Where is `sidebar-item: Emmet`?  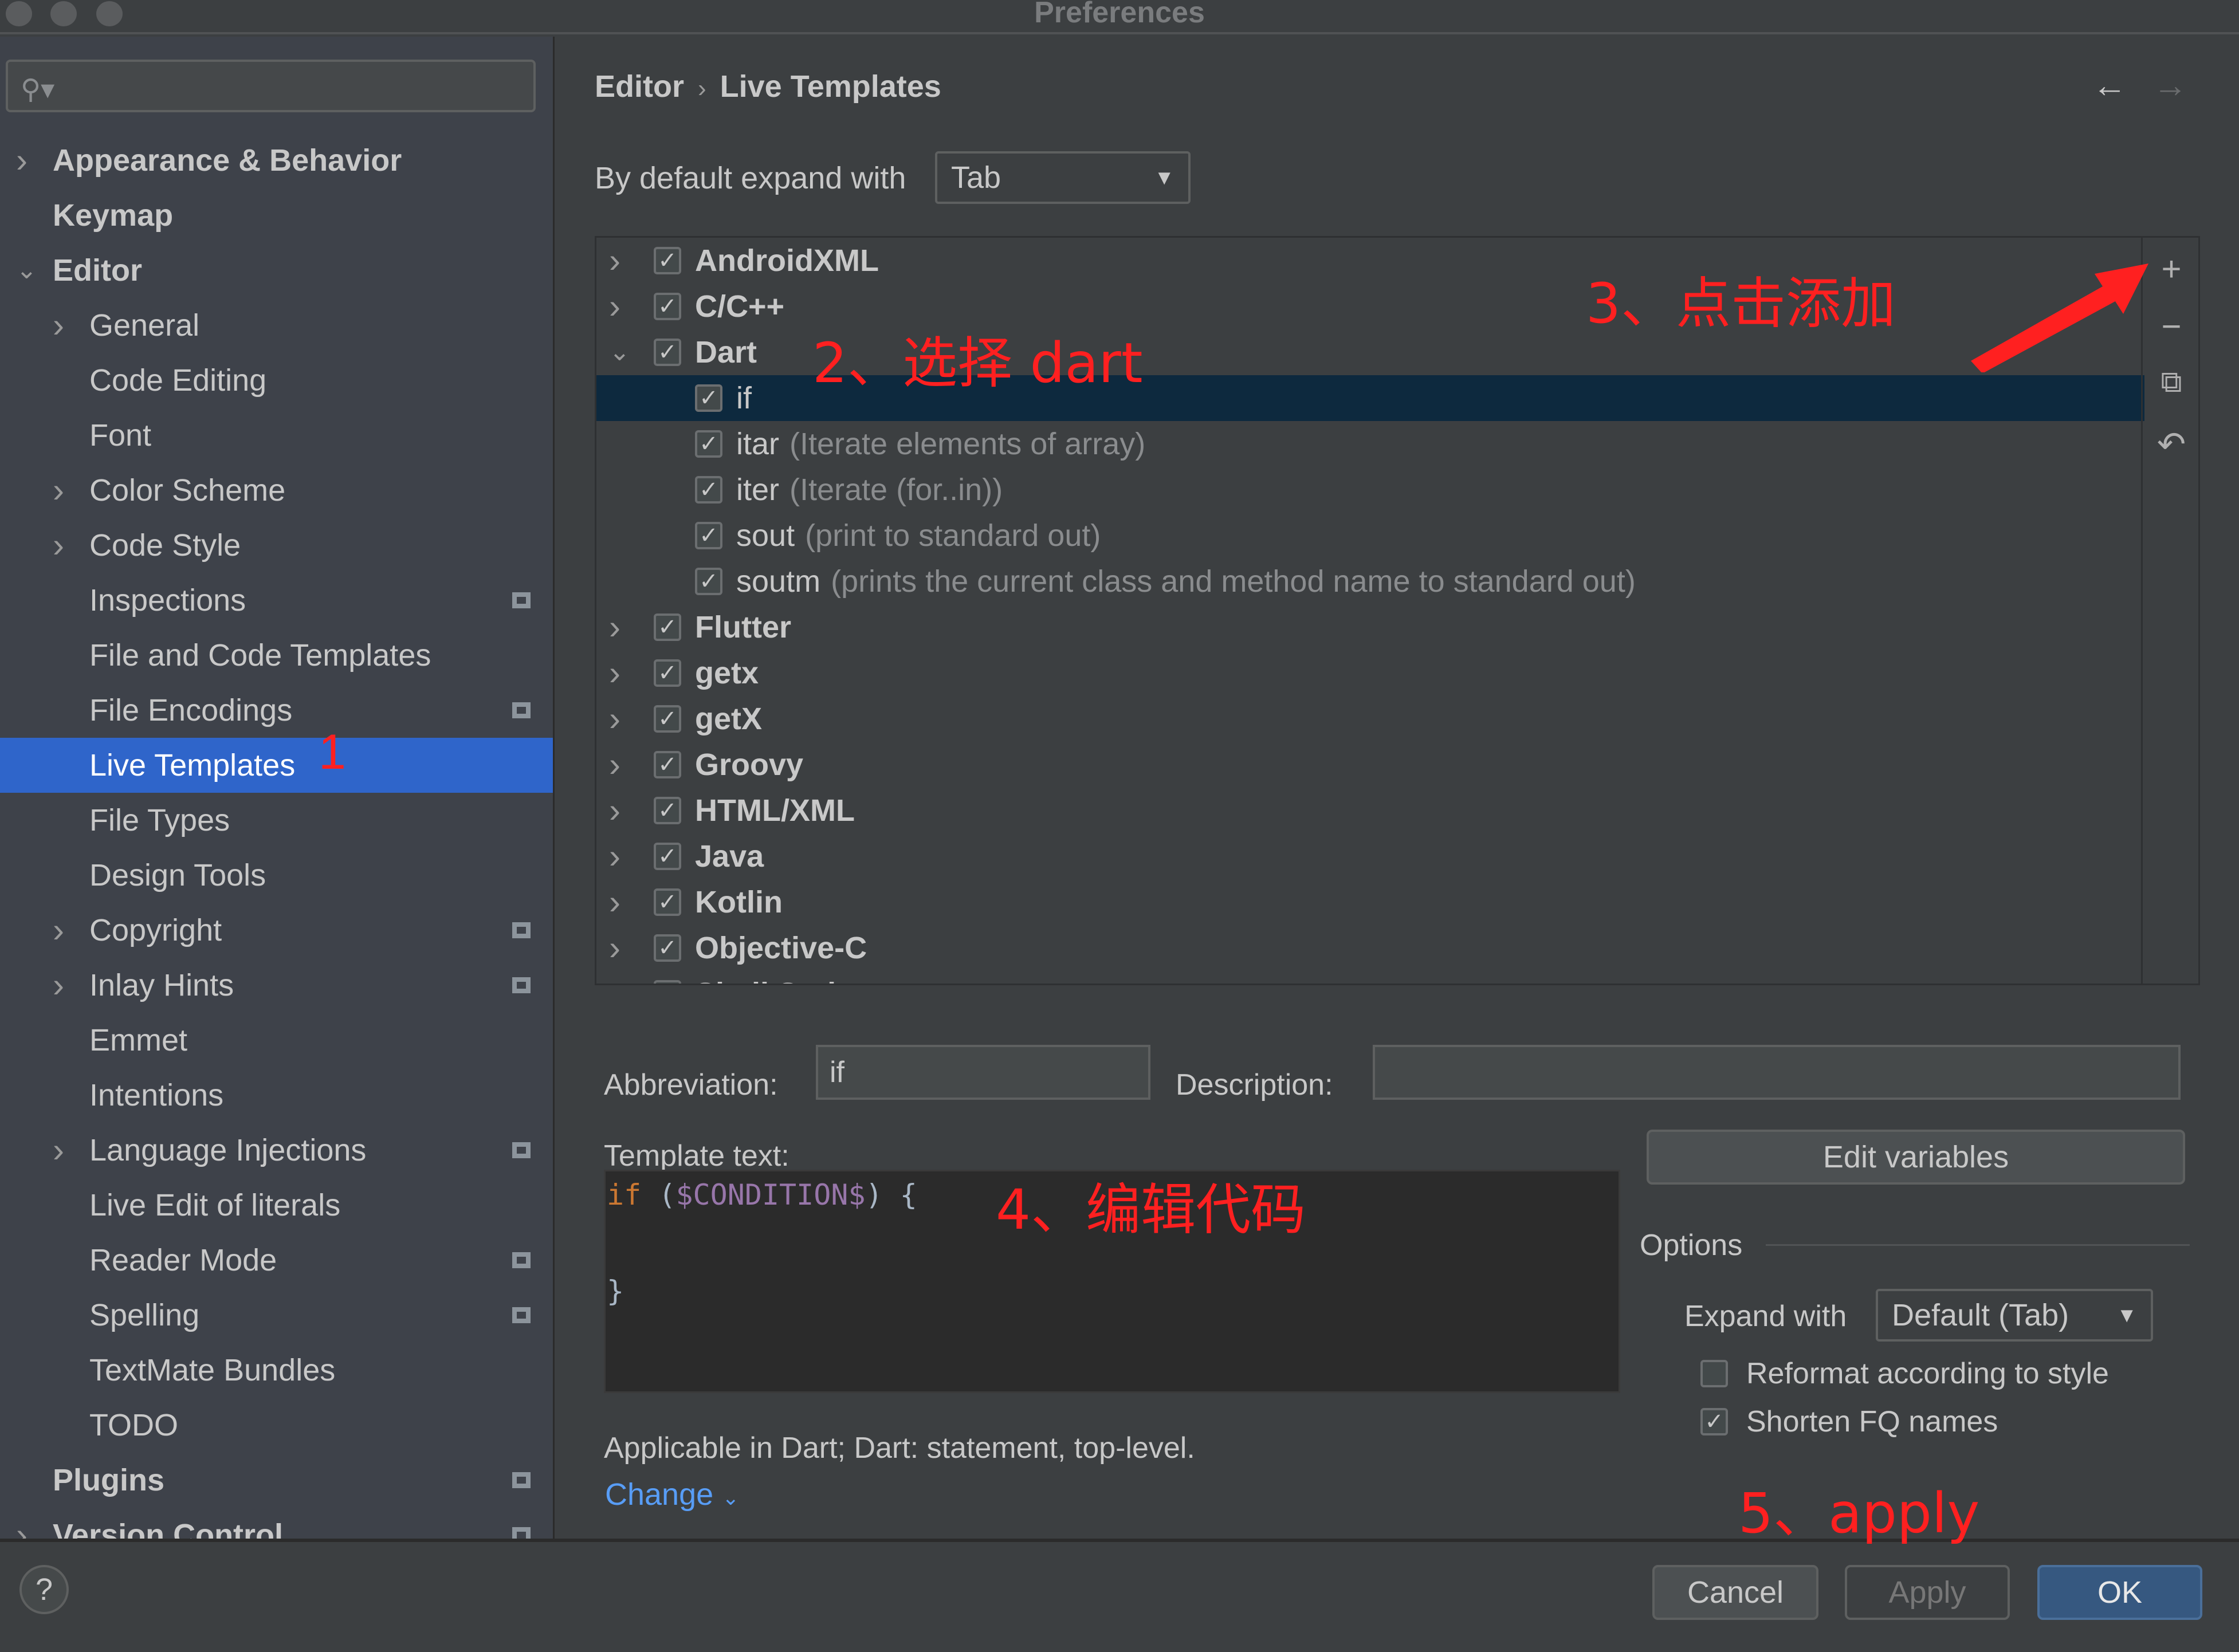 sidebar-item: Emmet is located at coordinates (276, 1040).